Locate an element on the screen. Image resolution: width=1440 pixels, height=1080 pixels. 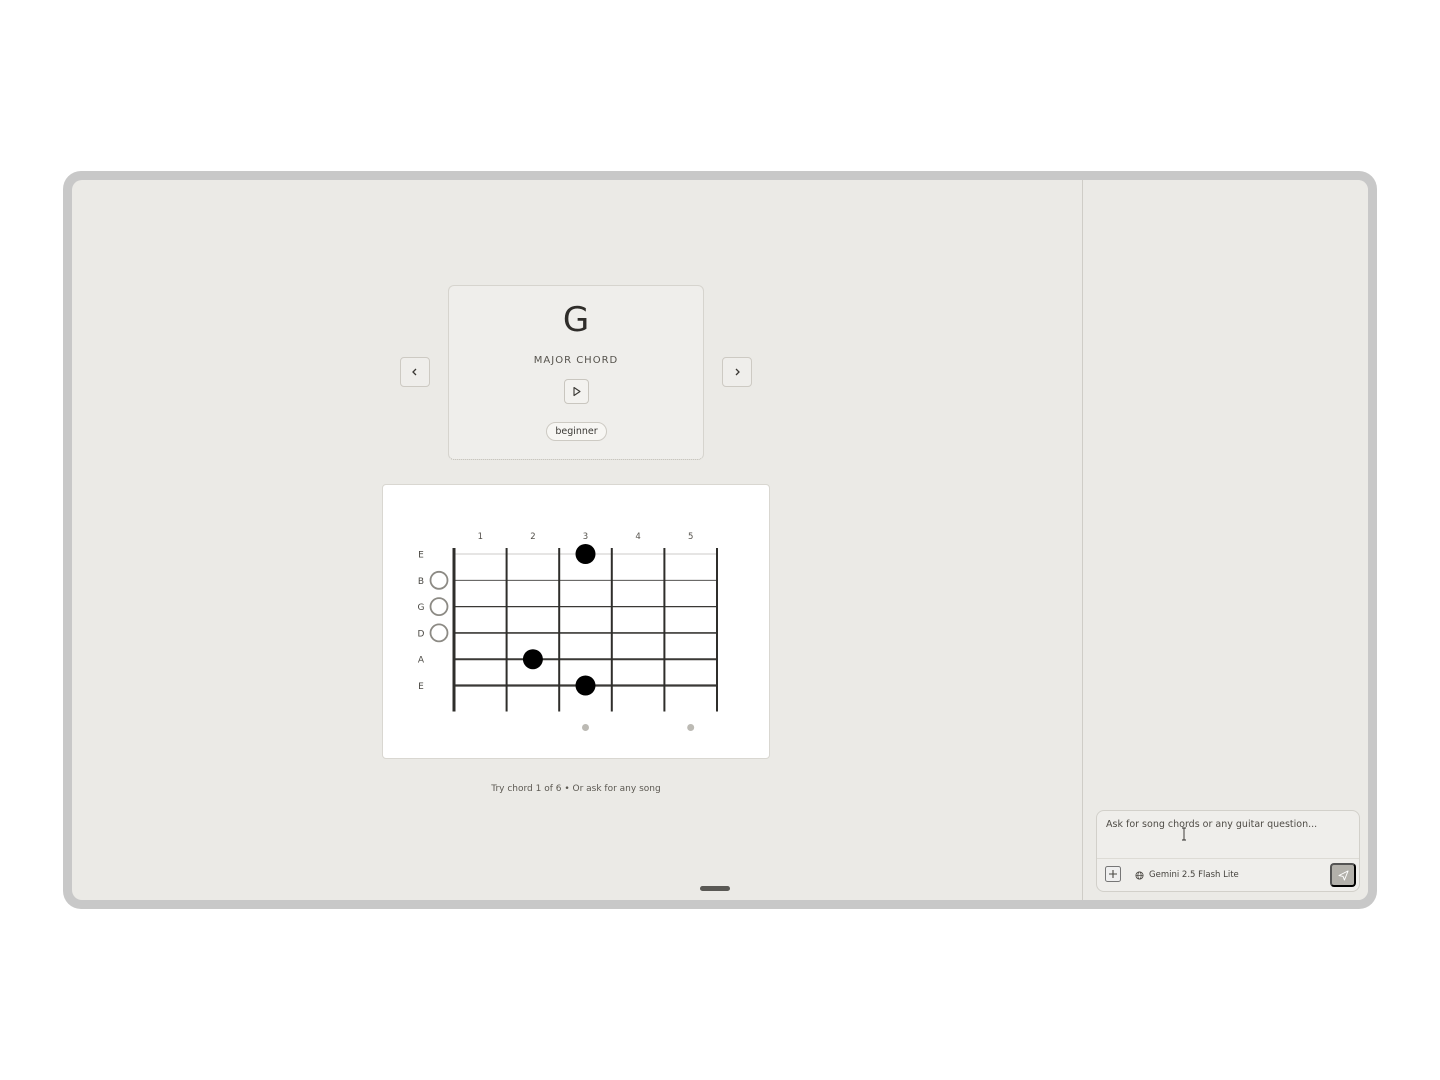
previous-chord-button is located at coordinates (415, 372).